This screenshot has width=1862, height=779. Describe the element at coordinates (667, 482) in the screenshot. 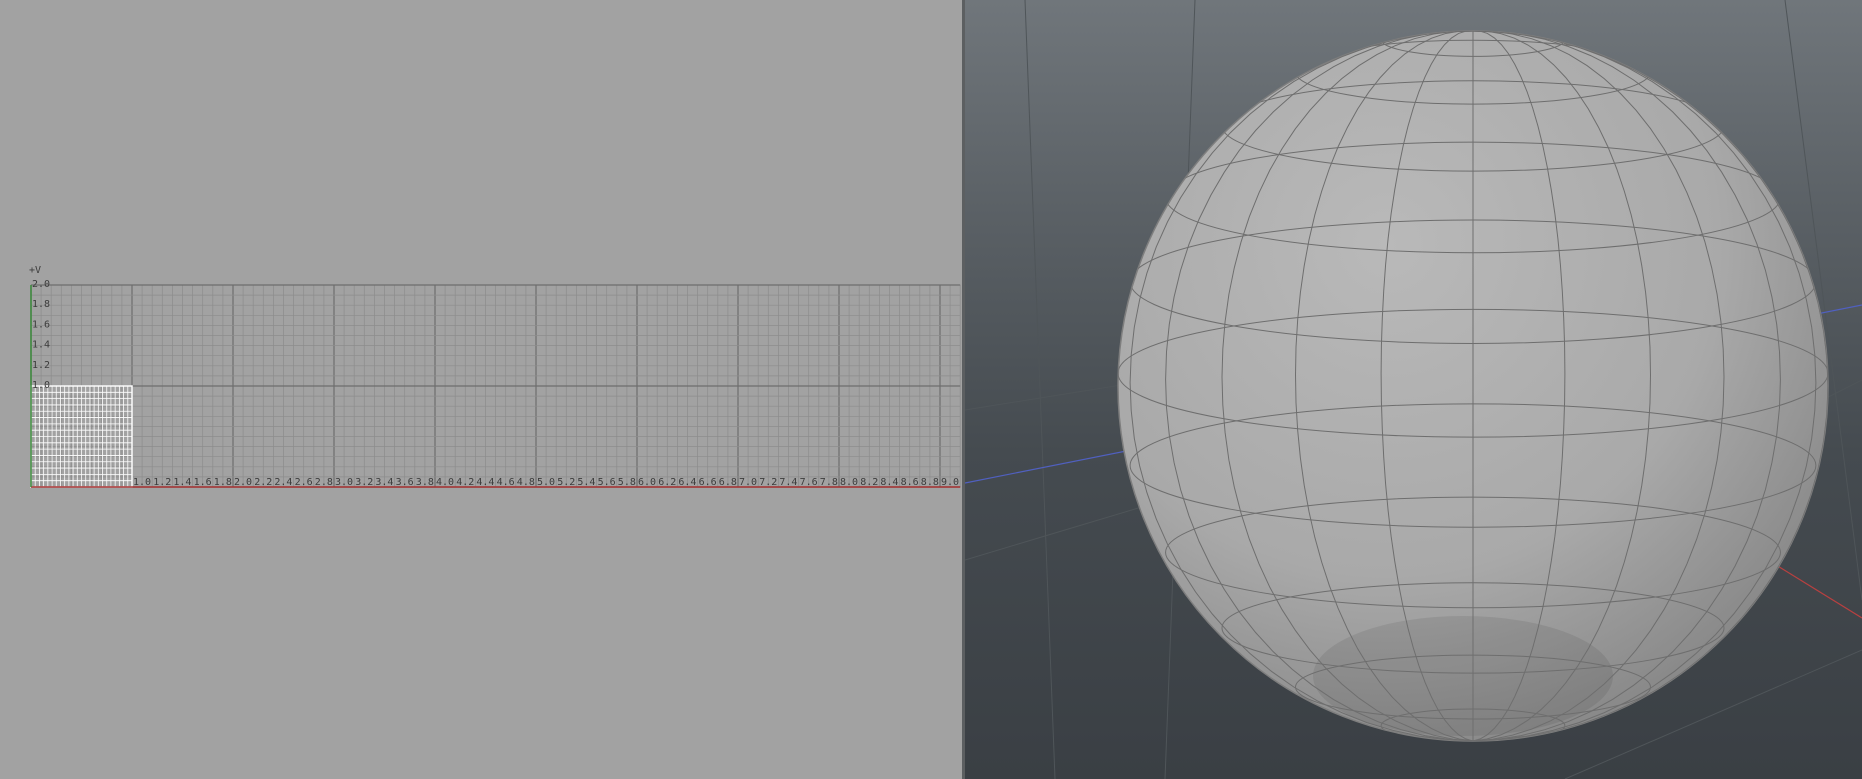

I see `u-tick-label: 6.2` at that location.